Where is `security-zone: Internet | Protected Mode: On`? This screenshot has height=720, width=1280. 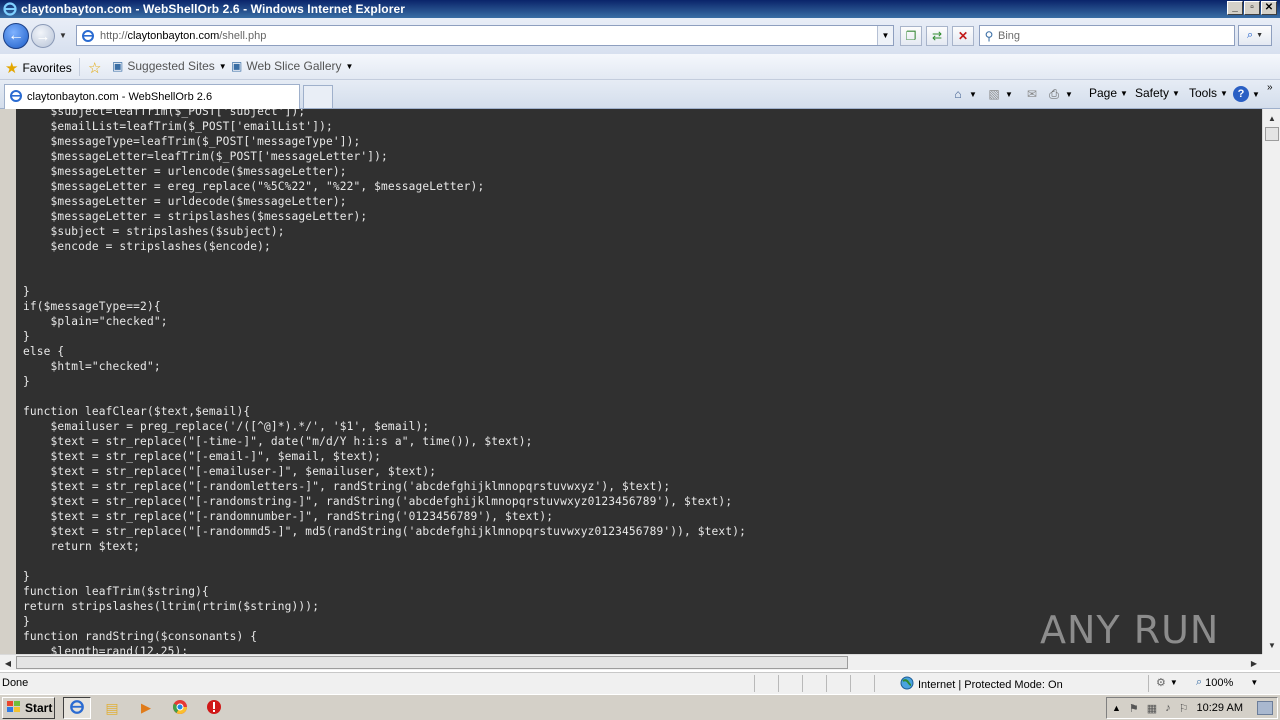 security-zone: Internet | Protected Mode: On is located at coordinates (981, 684).